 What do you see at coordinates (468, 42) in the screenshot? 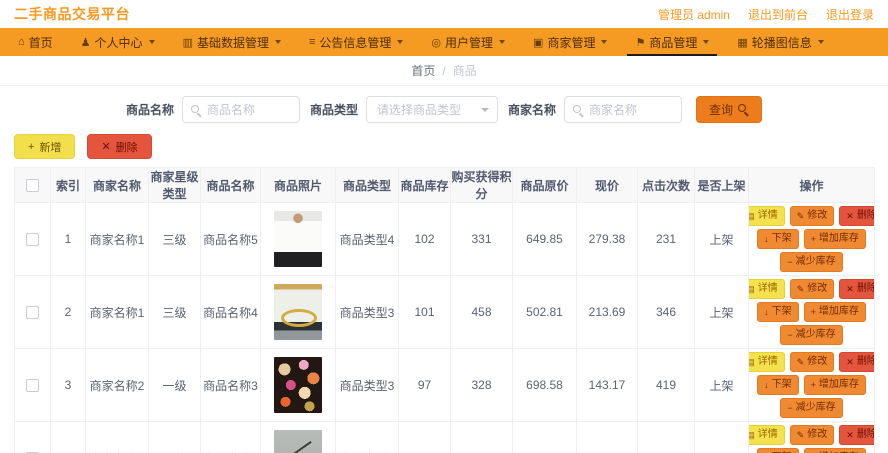
I see `nav-item-用户管理: ◎ 用户管理` at bounding box center [468, 42].